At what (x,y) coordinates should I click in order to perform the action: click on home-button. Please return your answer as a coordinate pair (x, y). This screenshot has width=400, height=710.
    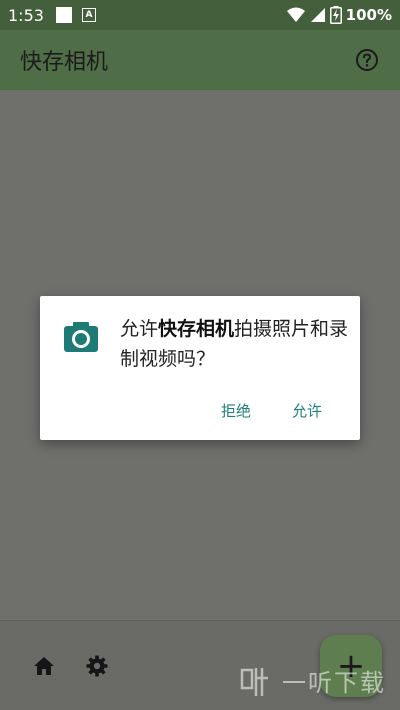
    Looking at the image, I should click on (44, 666).